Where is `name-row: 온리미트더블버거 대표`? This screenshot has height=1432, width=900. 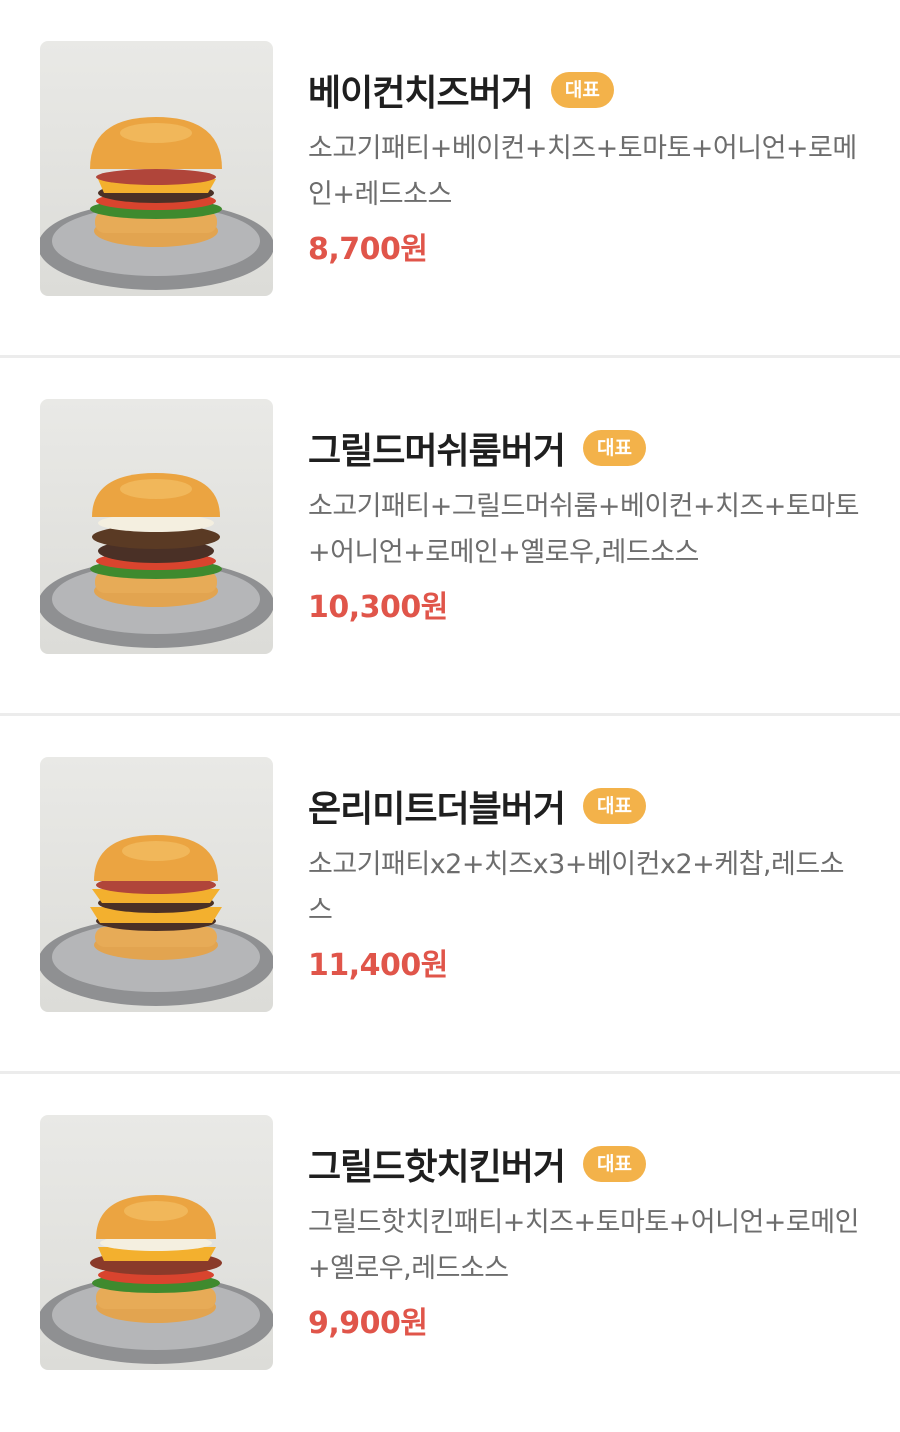 name-row: 온리미트더블버거 대표 is located at coordinates (588, 806).